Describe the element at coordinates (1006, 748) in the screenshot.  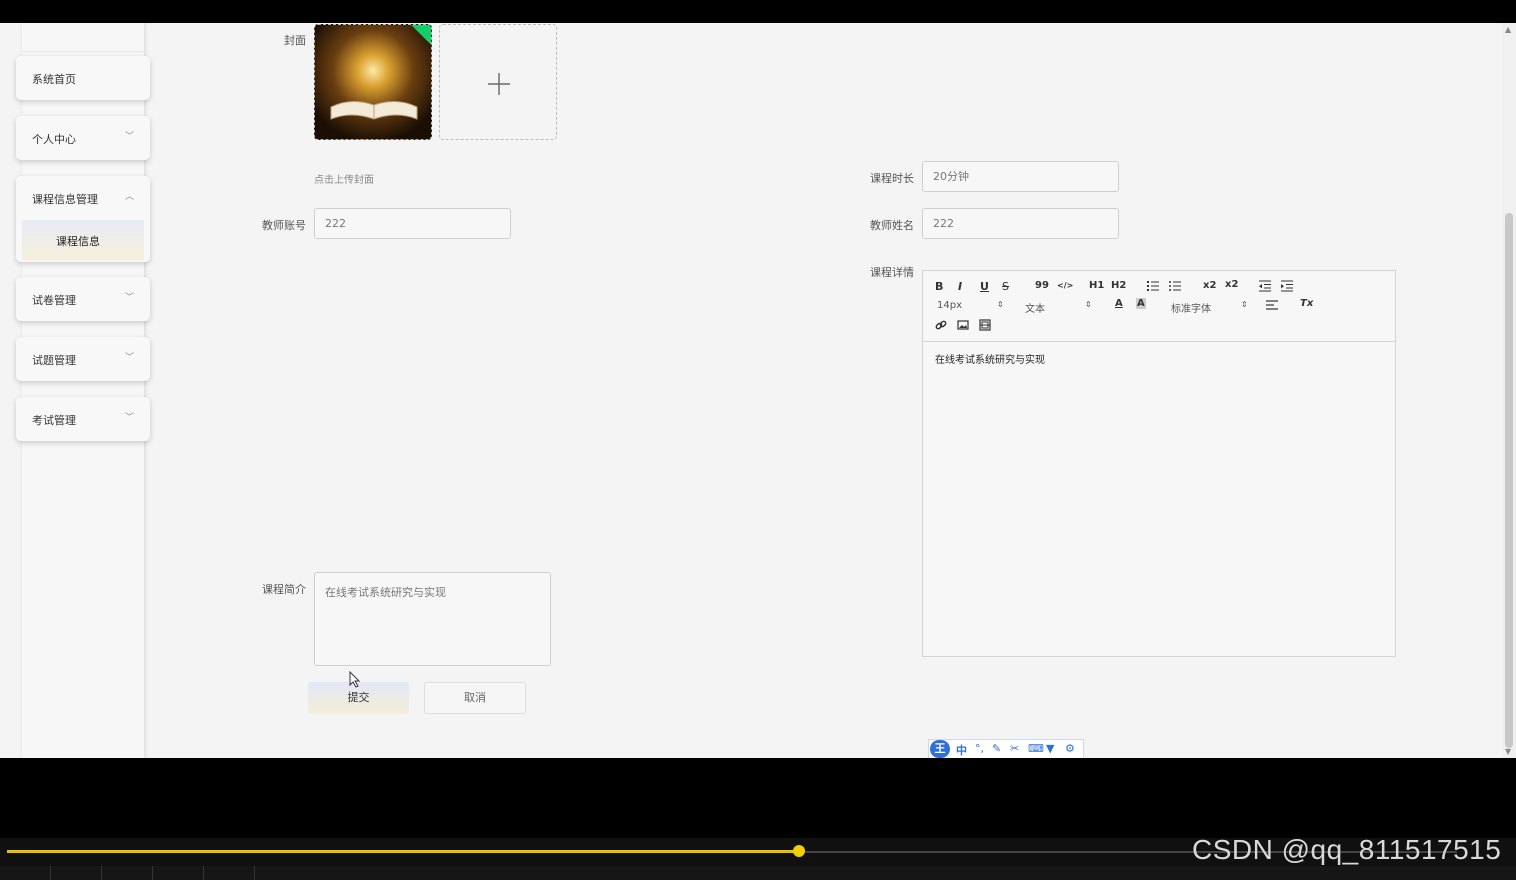
I see `ime-toolbar: 王 中 °, ✎ ✂ ⌨ ▼ ⚙` at that location.